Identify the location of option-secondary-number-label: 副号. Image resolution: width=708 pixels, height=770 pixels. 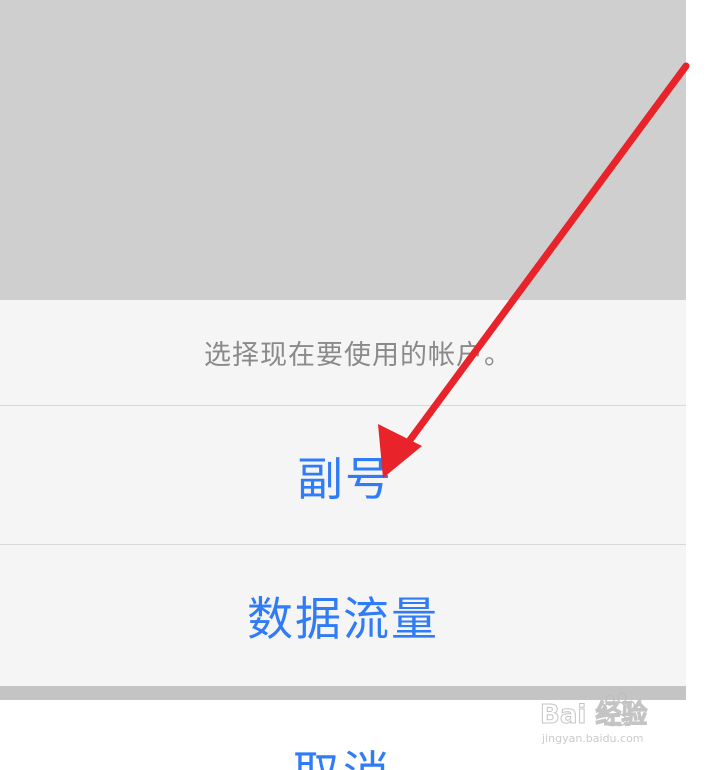
(345, 478).